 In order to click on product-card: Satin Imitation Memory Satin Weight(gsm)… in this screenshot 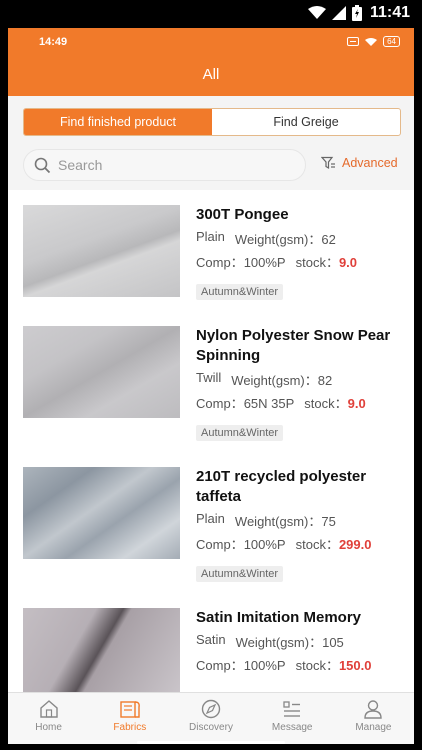, I will do `click(211, 642)`.